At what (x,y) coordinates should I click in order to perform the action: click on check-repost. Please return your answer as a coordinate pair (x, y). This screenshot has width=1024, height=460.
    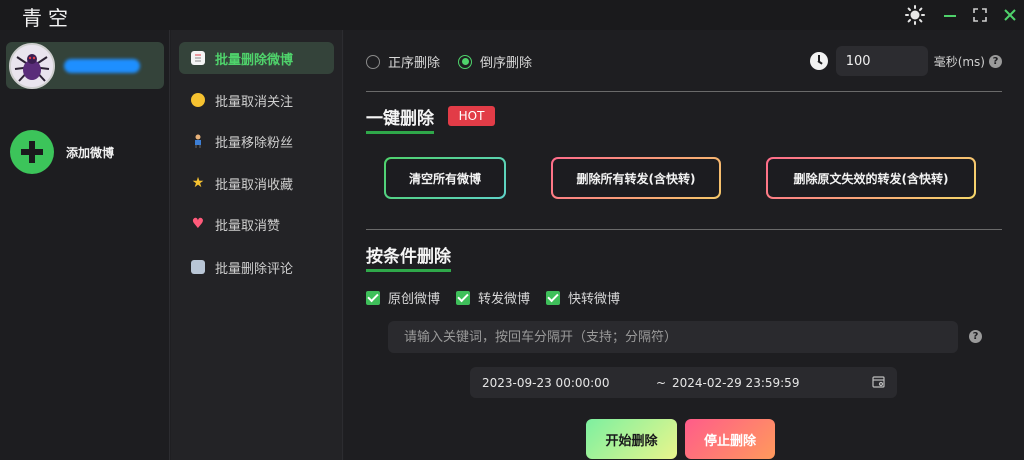
    Looking at the image, I should click on (463, 297).